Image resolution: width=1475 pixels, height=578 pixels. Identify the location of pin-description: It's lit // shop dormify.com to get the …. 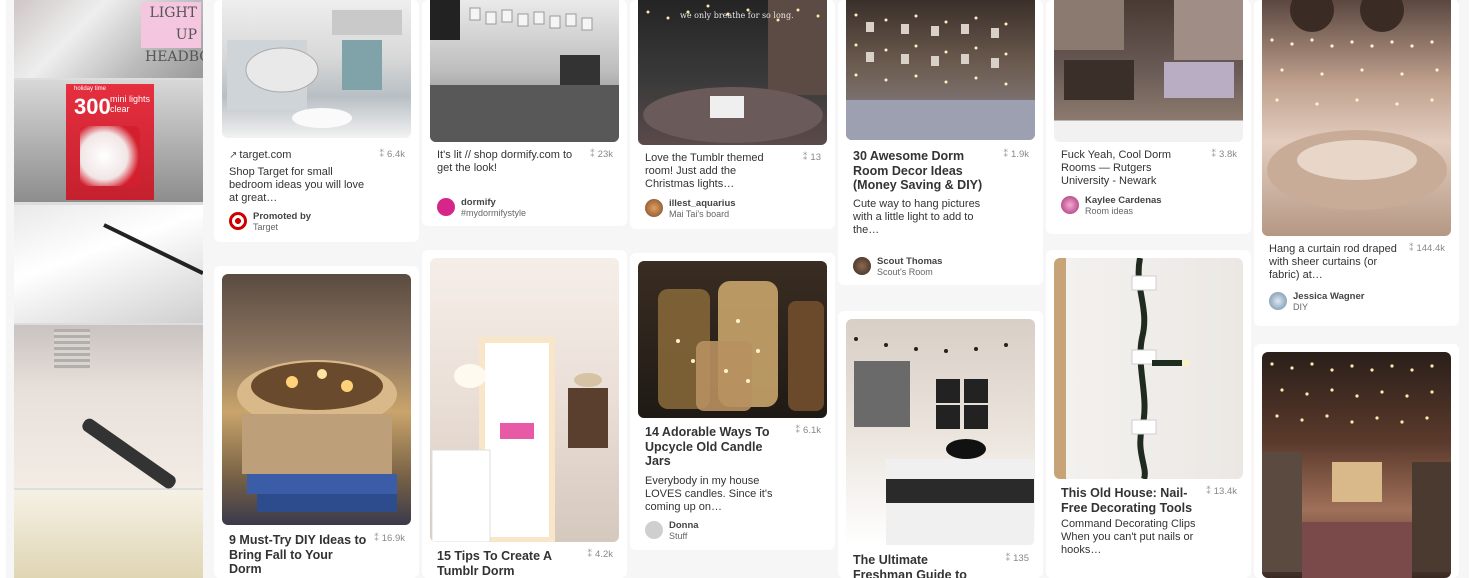
(505, 161).